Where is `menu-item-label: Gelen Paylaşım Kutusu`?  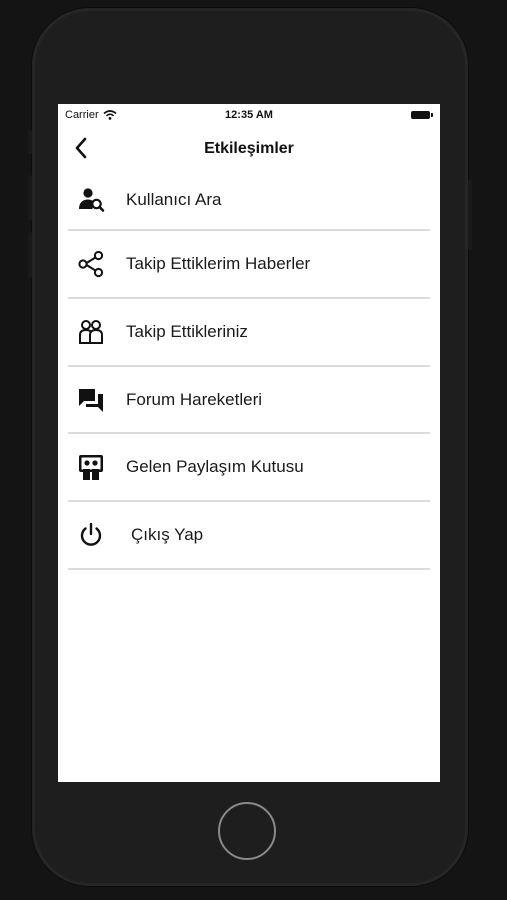 menu-item-label: Gelen Paylaşım Kutusu is located at coordinates (215, 466).